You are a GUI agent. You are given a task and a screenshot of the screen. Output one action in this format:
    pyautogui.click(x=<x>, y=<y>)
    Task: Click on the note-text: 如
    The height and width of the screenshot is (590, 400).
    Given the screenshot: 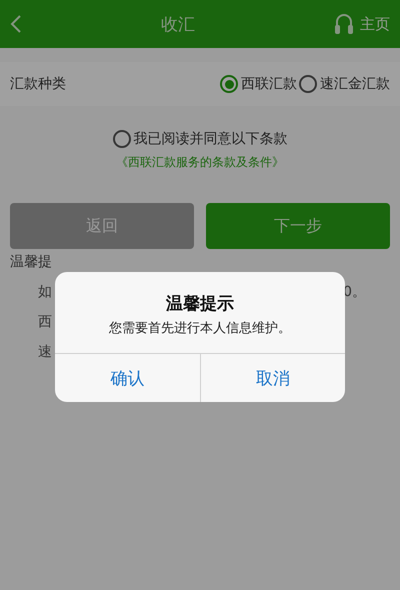 What is the action you would take?
    pyautogui.click(x=45, y=292)
    